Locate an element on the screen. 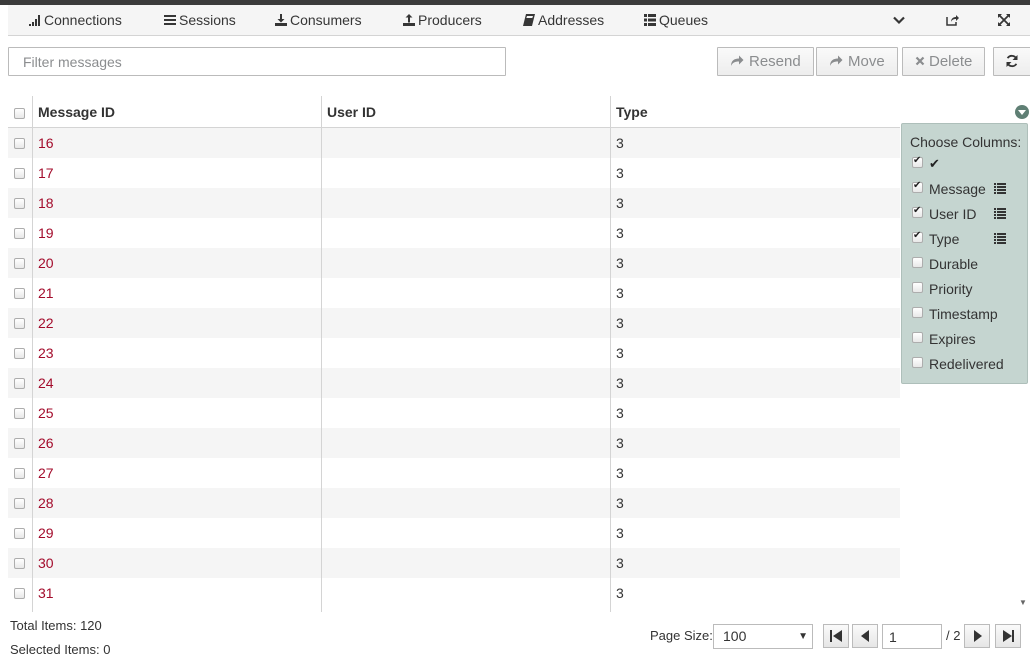 Image resolution: width=1030 pixels, height=660 pixels. message-id-cell: 20 is located at coordinates (43, 263).